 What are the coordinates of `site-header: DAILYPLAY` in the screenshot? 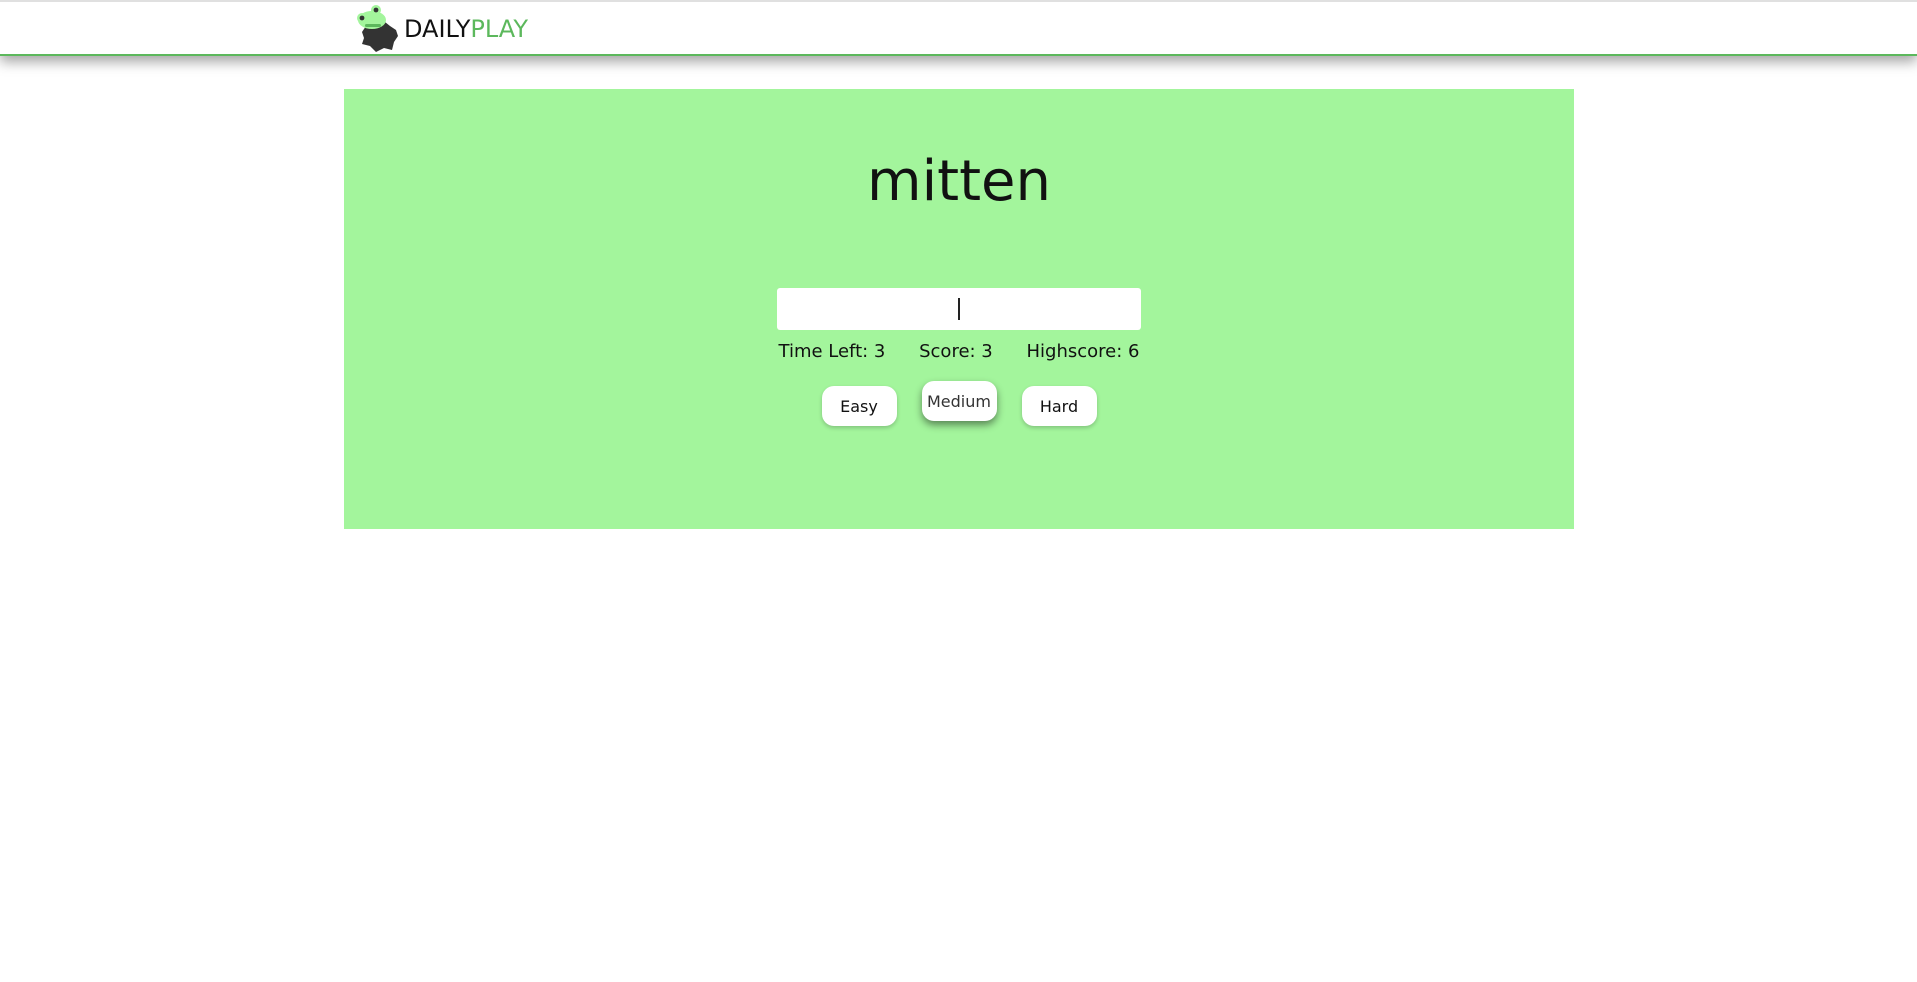 It's located at (958, 28).